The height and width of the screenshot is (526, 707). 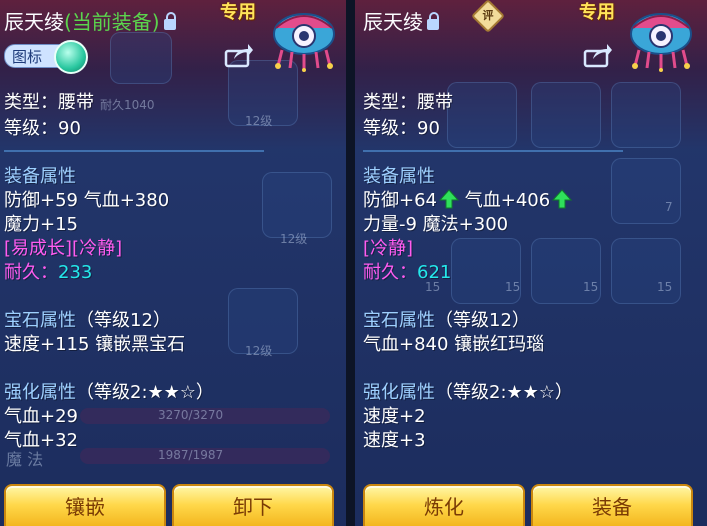 I want to click on durability: 耐久：621, so click(x=407, y=271).